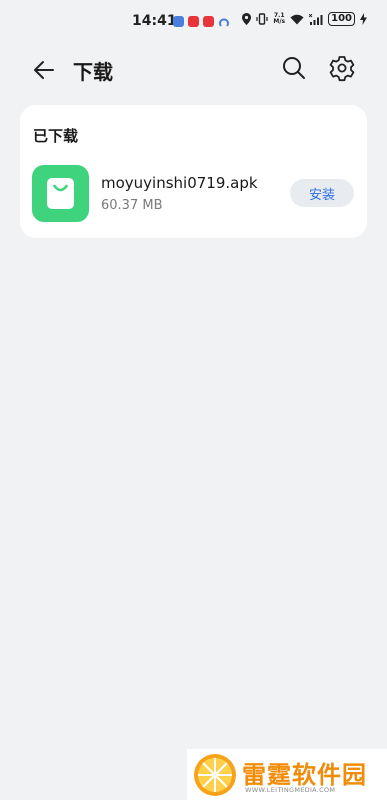 The width and height of the screenshot is (387, 800). Describe the element at coordinates (193, 69) in the screenshot. I see `app-header: 下载` at that location.